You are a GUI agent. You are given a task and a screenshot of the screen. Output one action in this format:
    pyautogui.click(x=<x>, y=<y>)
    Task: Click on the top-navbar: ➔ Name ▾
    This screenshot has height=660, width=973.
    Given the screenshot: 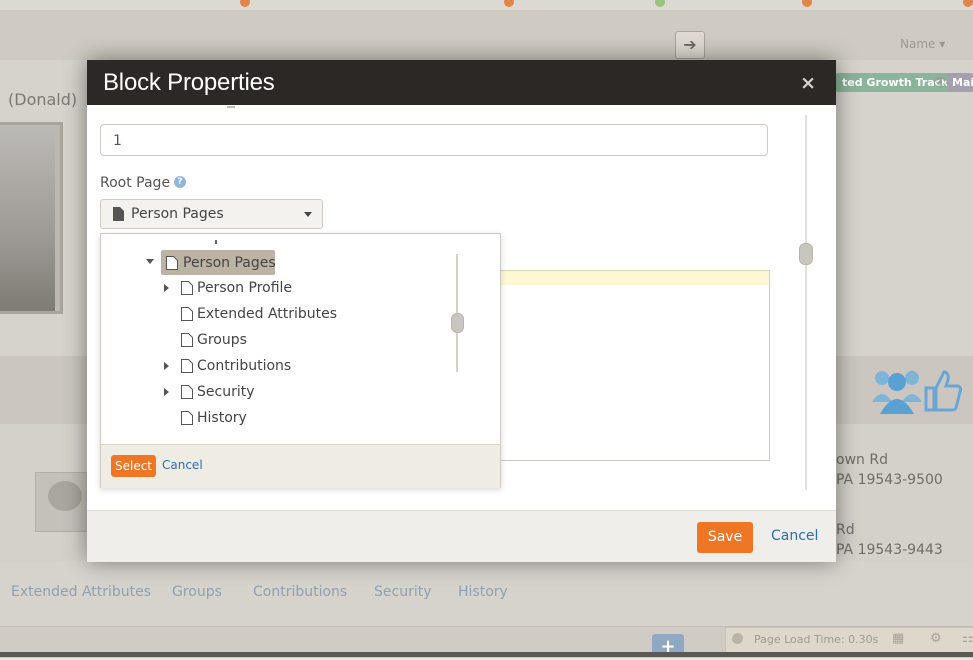 What is the action you would take?
    pyautogui.click(x=486, y=35)
    